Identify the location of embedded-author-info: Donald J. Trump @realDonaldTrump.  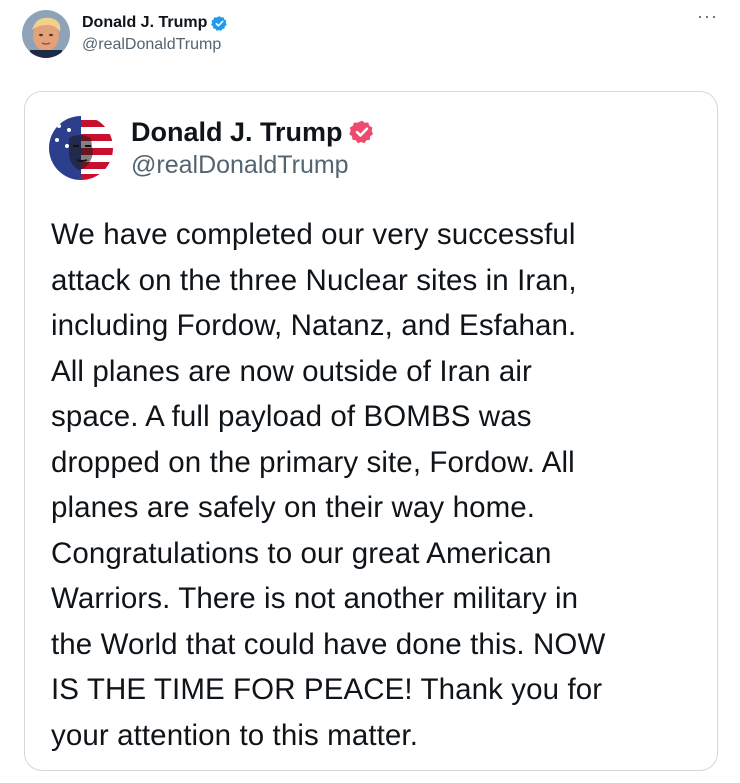
(253, 148).